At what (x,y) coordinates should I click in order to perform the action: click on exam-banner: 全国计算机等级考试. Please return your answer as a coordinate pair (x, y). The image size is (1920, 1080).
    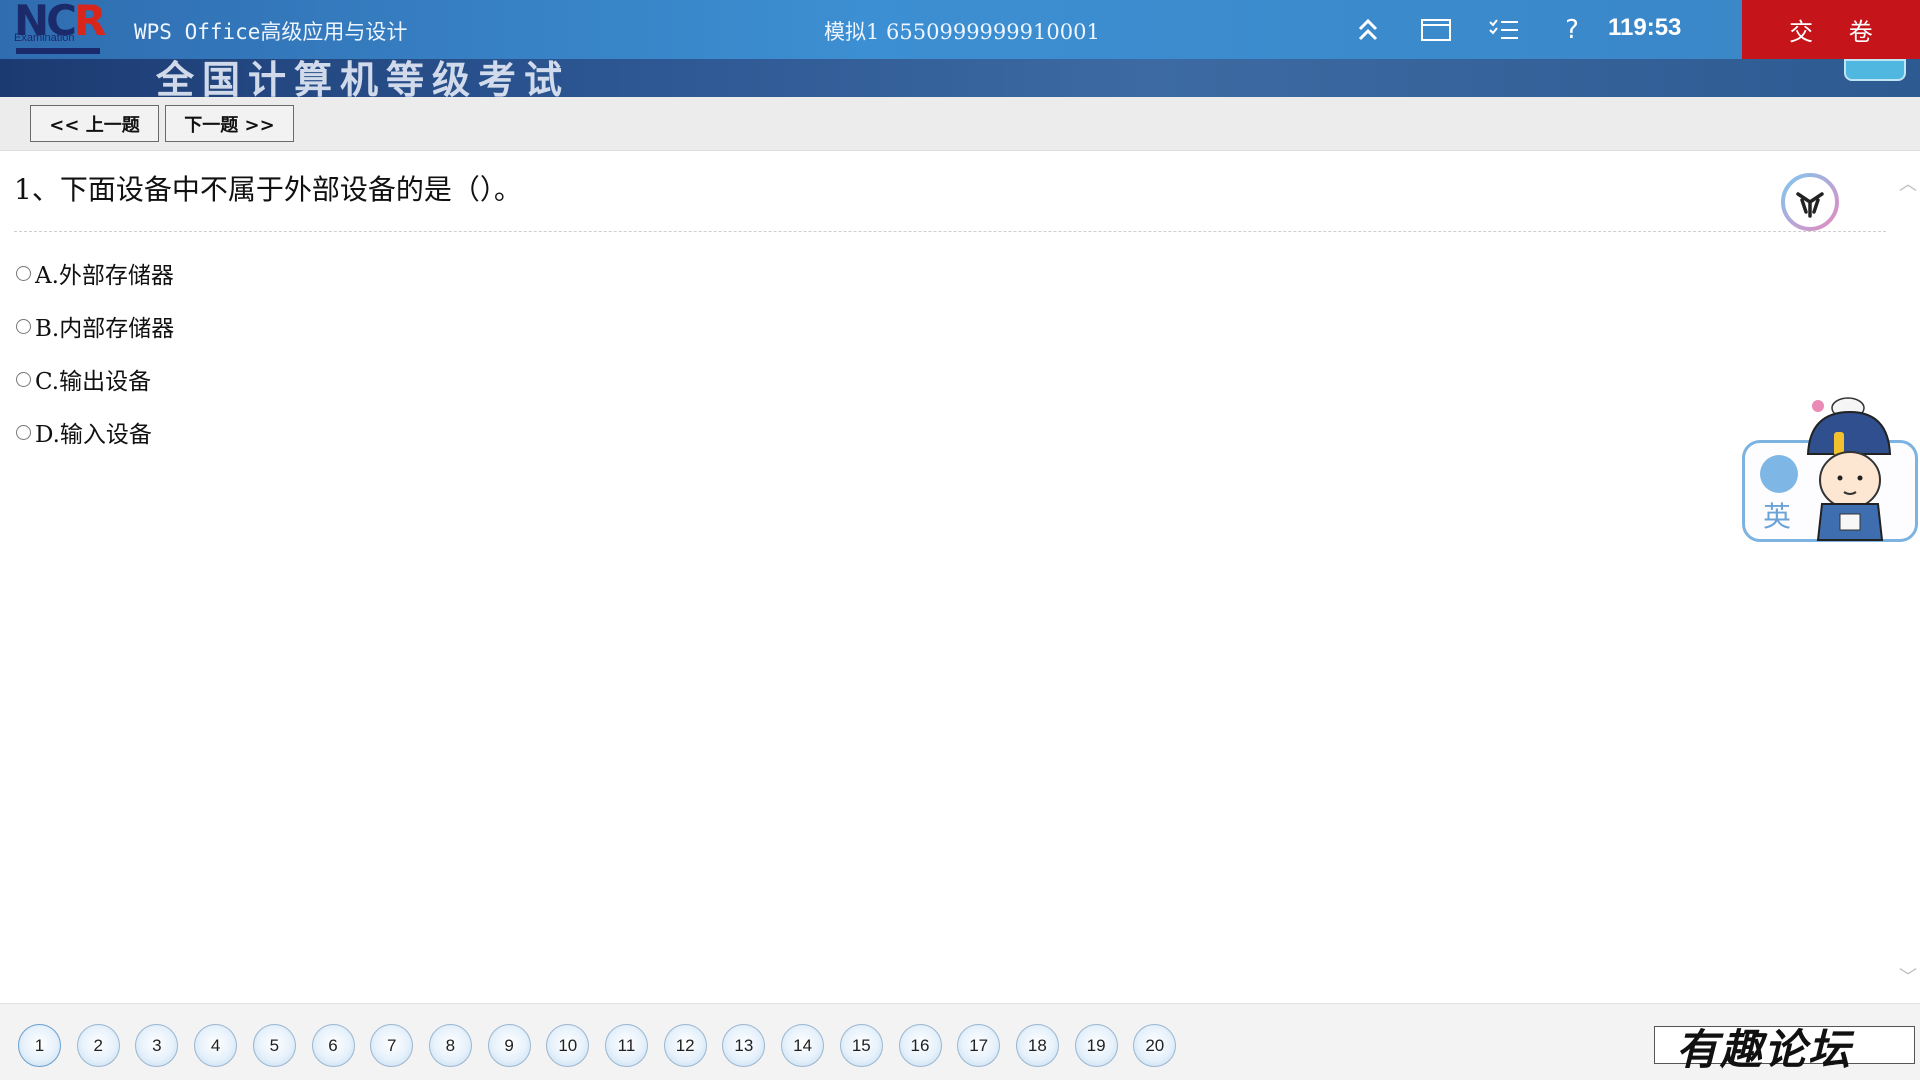
    Looking at the image, I should click on (960, 78).